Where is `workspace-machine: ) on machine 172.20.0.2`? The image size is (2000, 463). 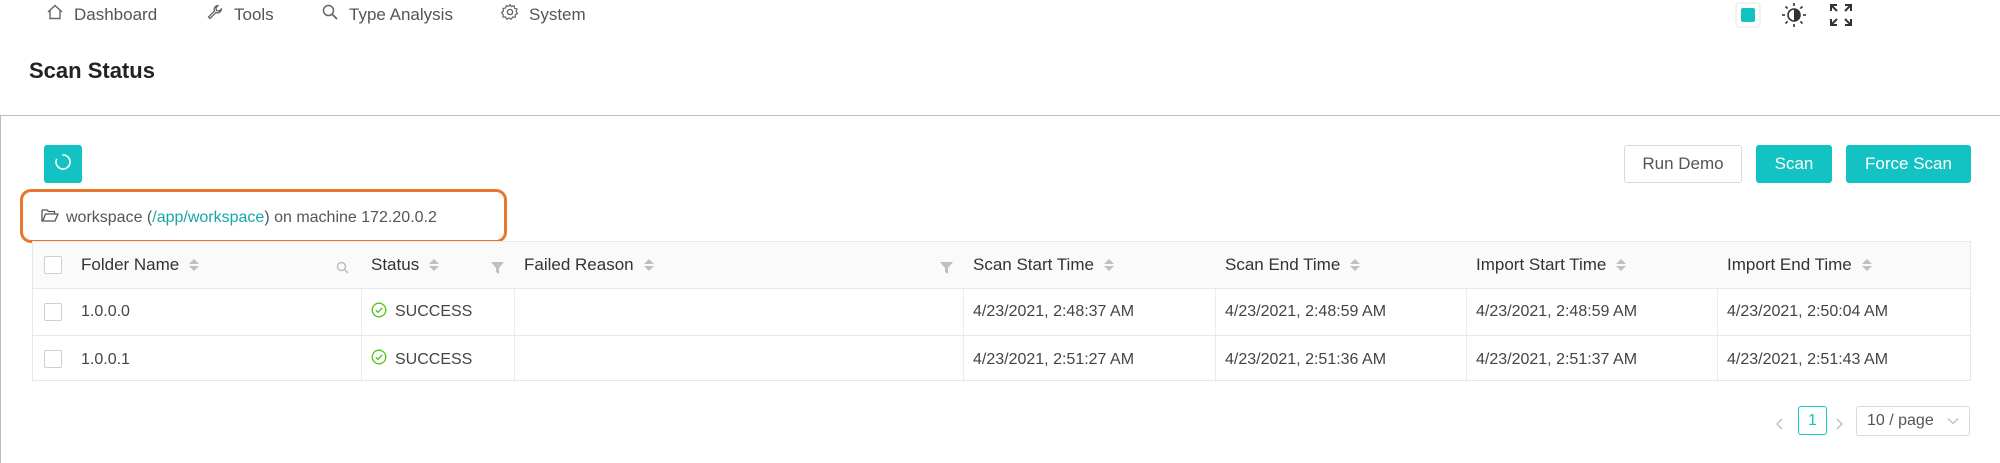 workspace-machine: ) on machine 172.20.0.2 is located at coordinates (350, 217).